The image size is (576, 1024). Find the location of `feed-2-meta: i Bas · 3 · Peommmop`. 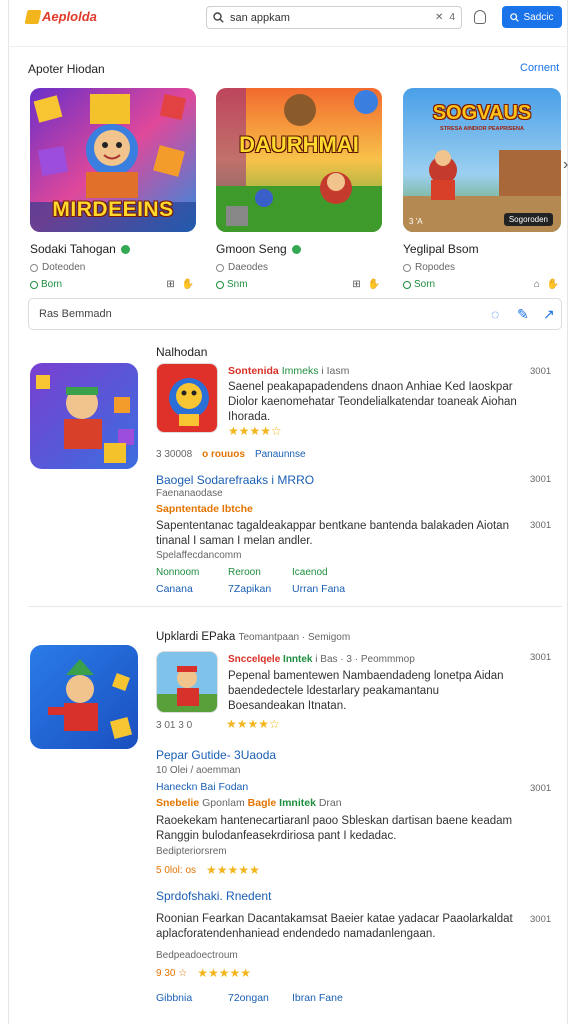

feed-2-meta: i Bas · 3 · Peommmop is located at coordinates (365, 659).